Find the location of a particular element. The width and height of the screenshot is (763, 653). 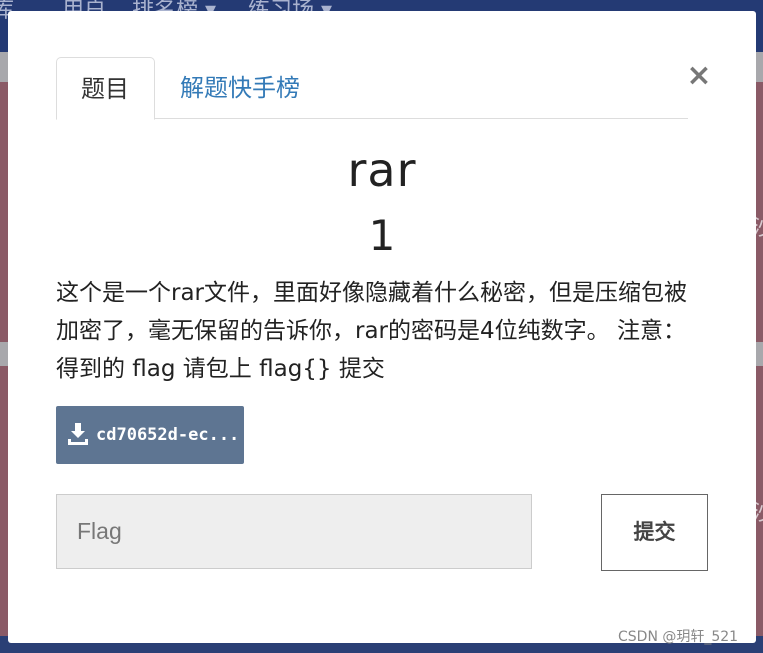

modal-tabs: 题目 解题快手榜 is located at coordinates (372, 88).